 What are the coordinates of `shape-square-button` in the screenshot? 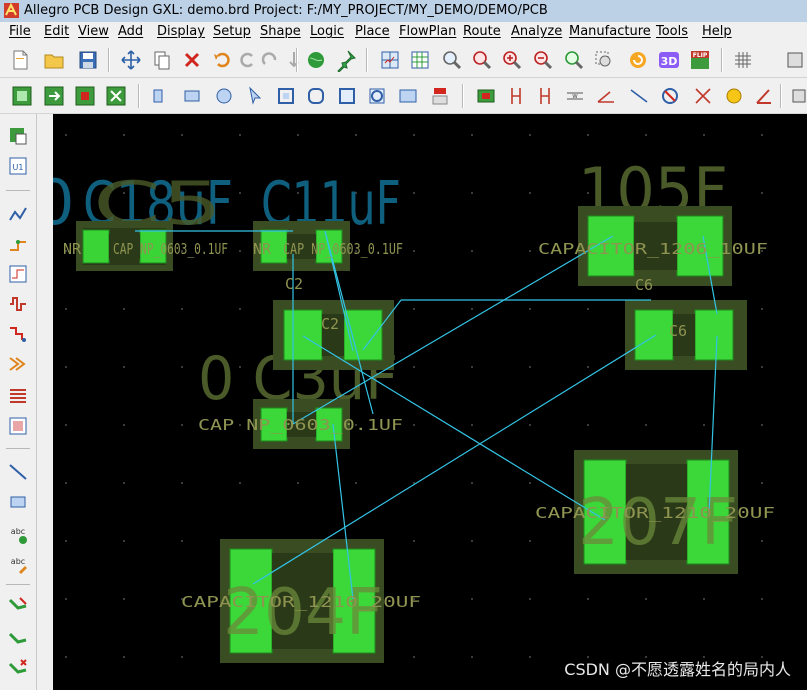 It's located at (347, 96).